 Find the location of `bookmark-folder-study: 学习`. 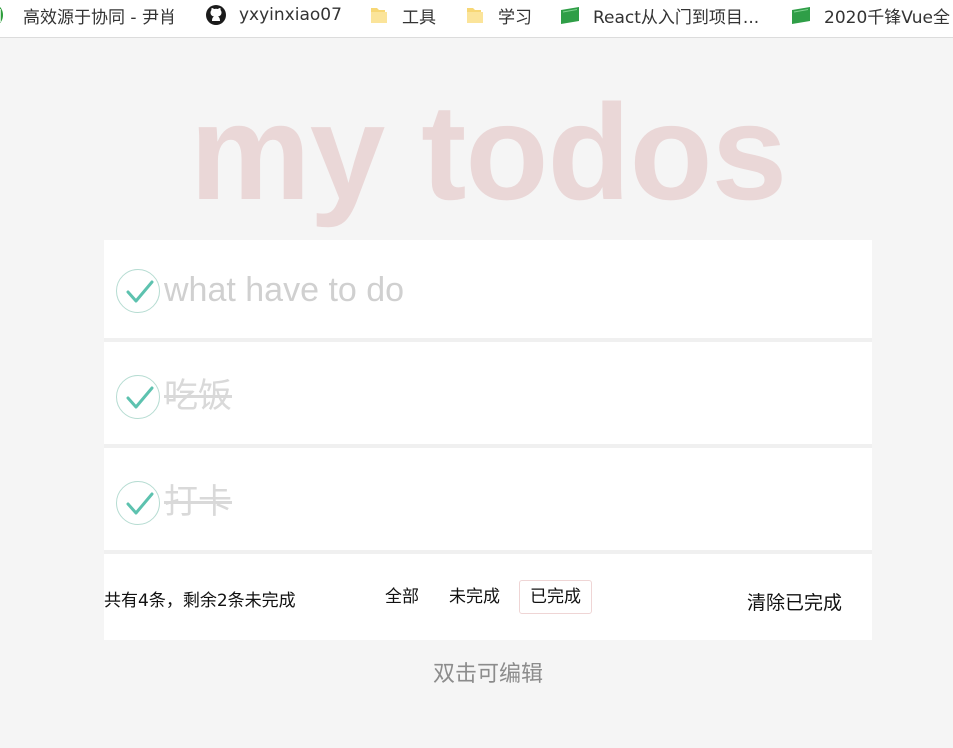

bookmark-folder-study: 学习 is located at coordinates (498, 15).